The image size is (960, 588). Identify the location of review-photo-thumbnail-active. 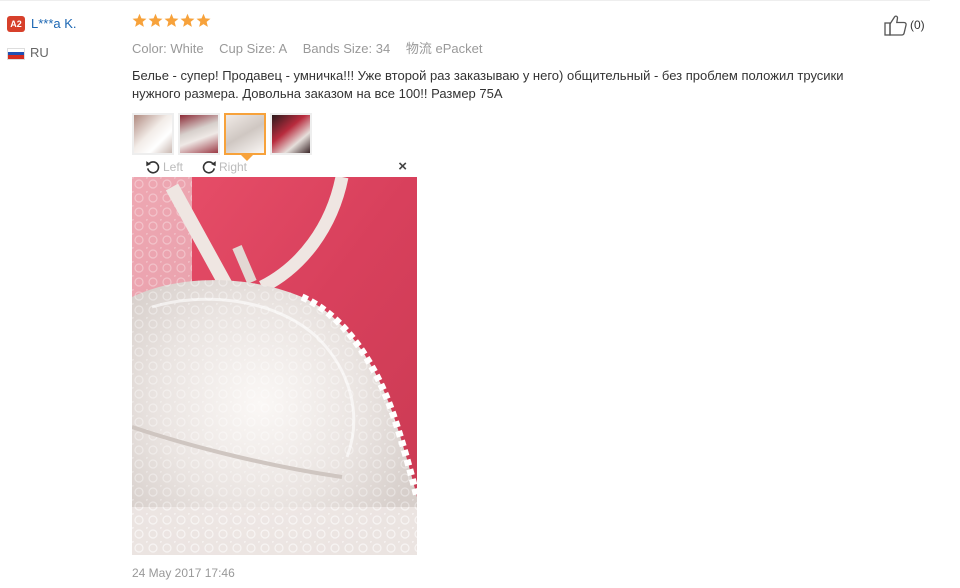
(245, 137).